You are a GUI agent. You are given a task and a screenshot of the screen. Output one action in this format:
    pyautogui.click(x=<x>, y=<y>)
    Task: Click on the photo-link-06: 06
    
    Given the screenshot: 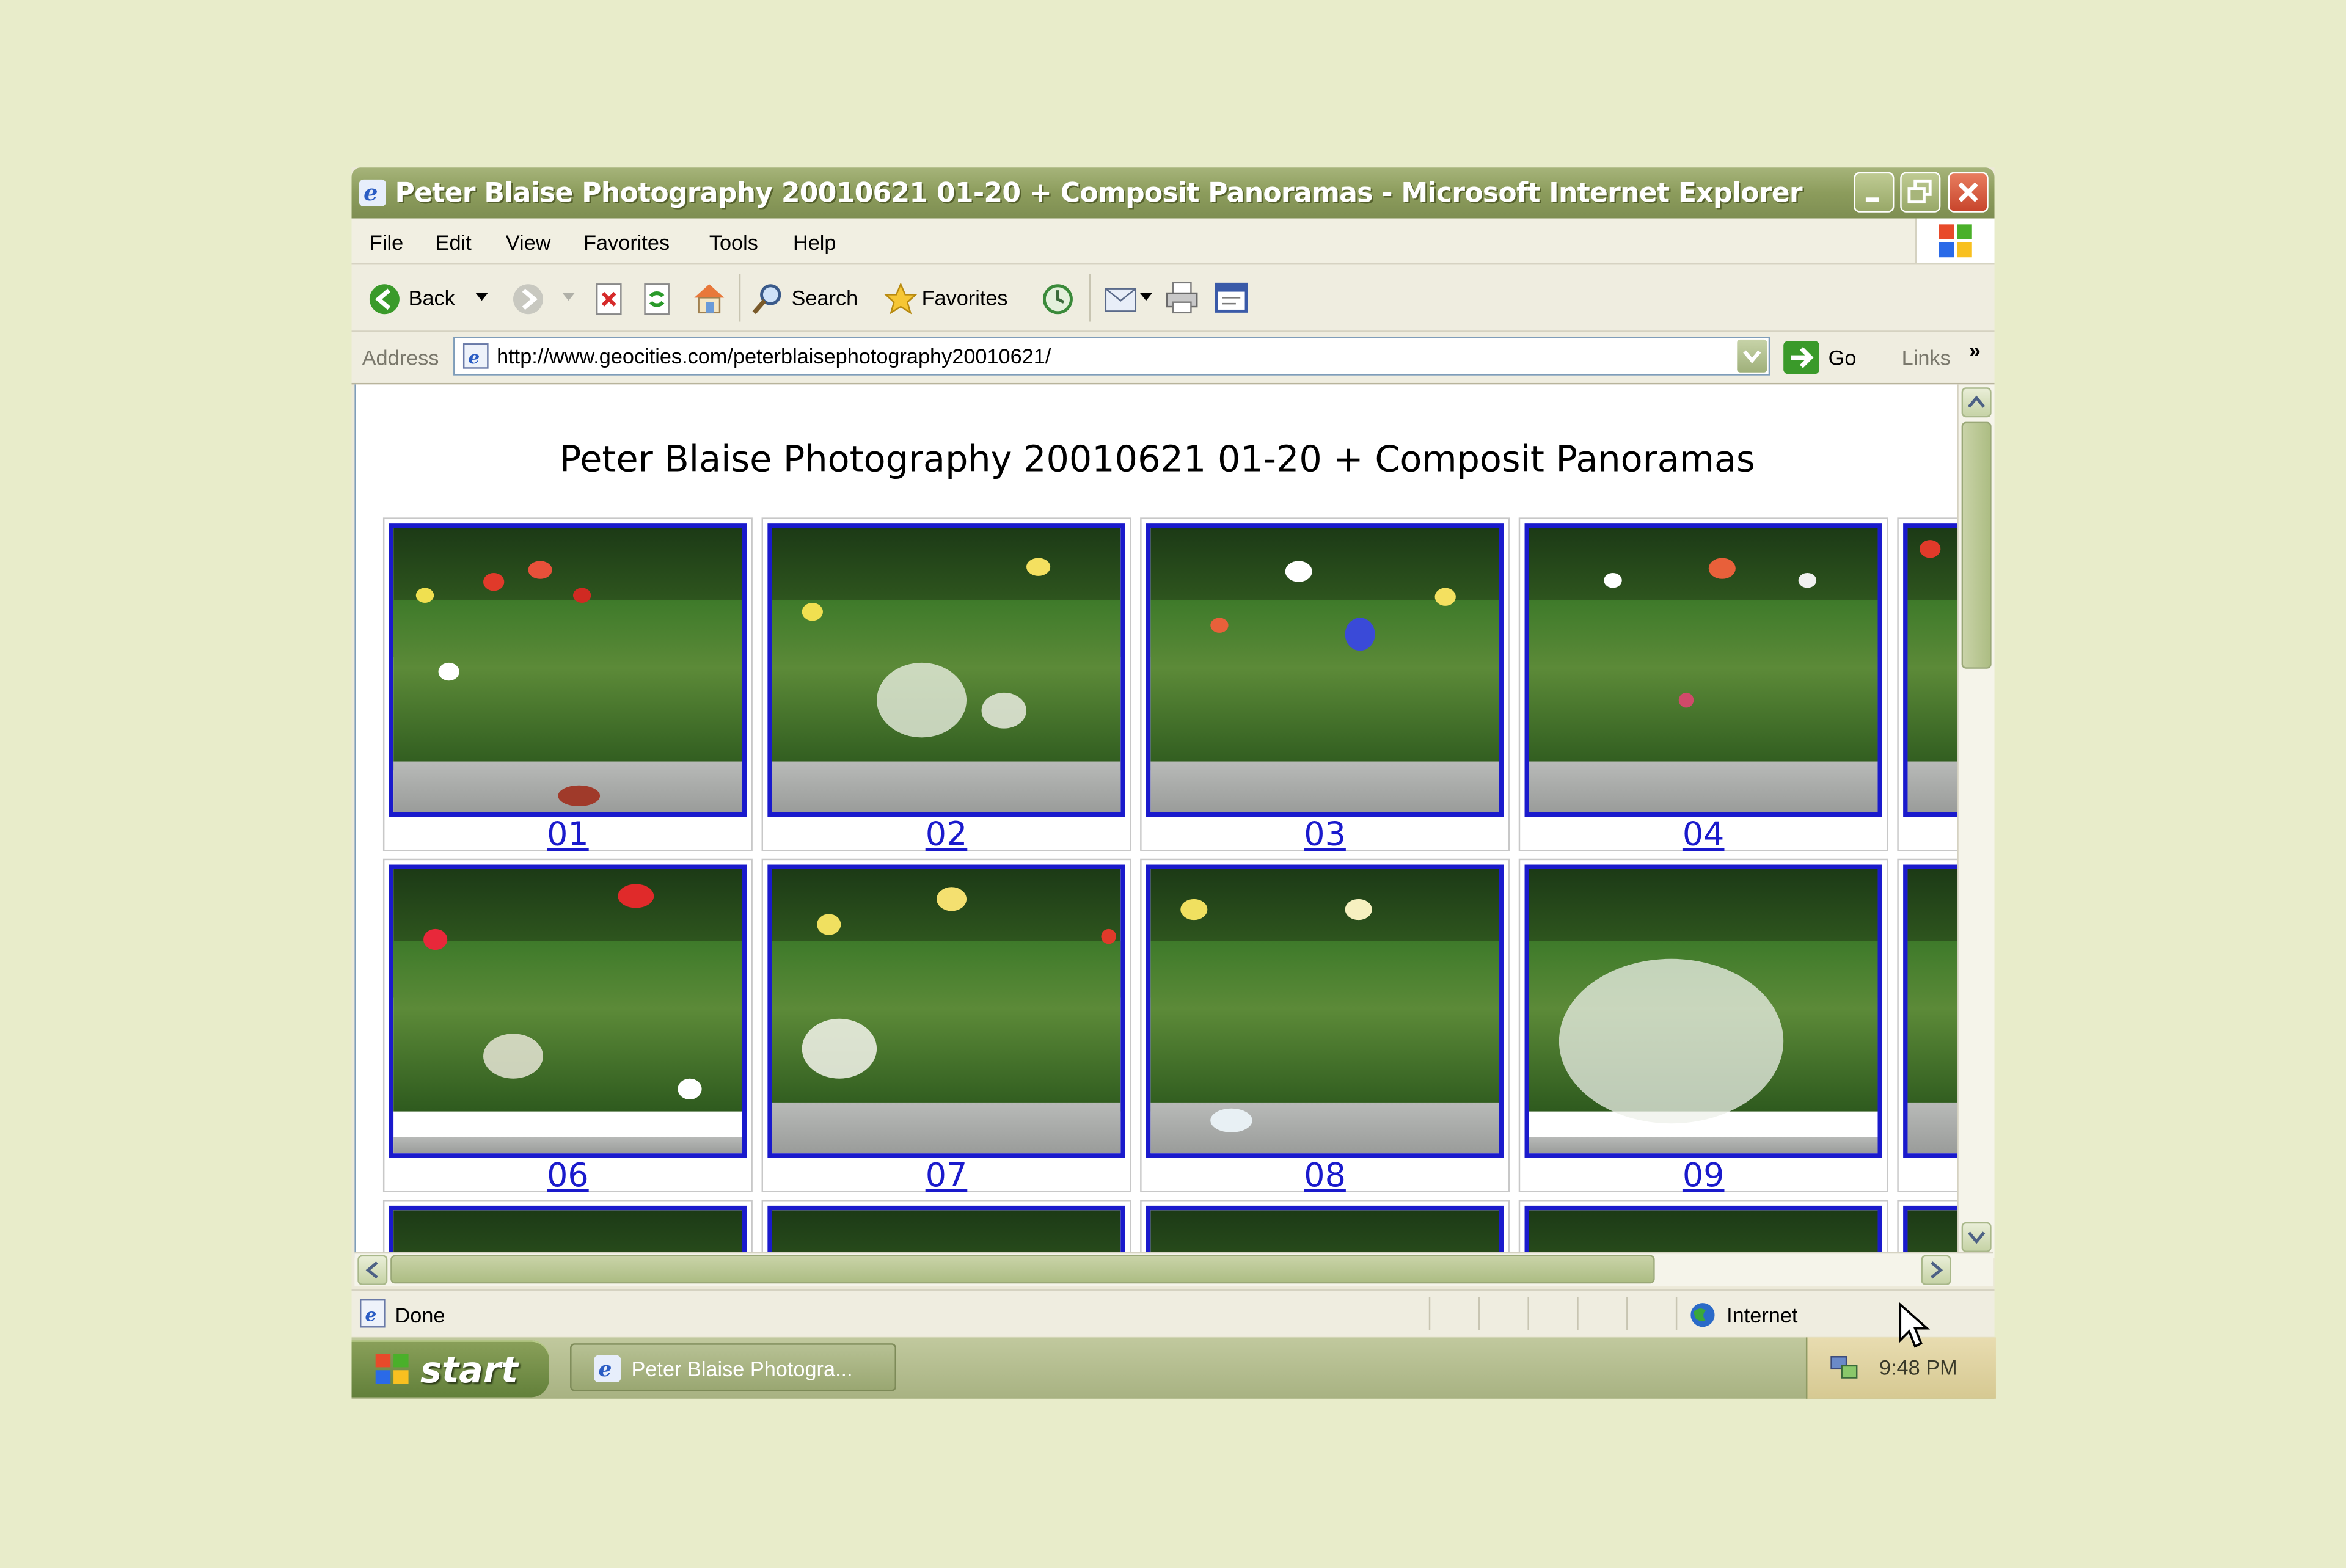 What is the action you would take?
    pyautogui.click(x=567, y=1176)
    